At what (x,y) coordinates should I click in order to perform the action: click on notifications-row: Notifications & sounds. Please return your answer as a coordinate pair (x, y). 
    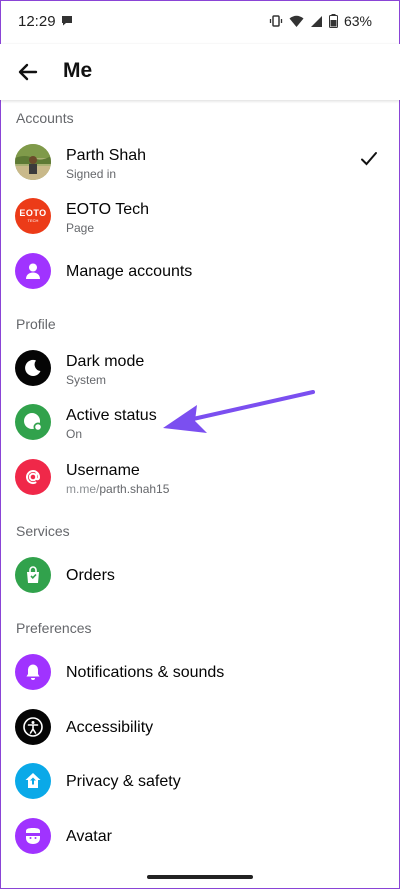
    Looking at the image, I should click on (200, 672).